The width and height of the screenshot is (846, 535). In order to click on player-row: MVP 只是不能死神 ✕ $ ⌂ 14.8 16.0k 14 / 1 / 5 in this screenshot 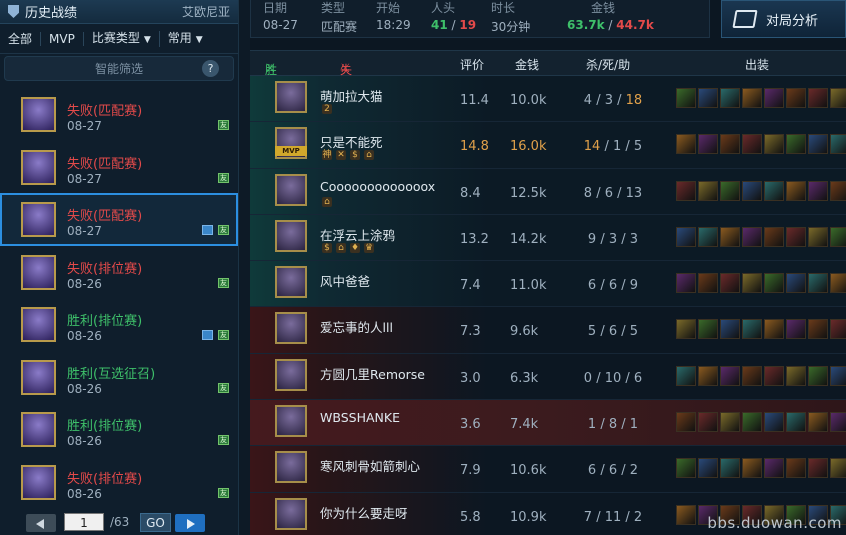, I will do `click(548, 145)`.